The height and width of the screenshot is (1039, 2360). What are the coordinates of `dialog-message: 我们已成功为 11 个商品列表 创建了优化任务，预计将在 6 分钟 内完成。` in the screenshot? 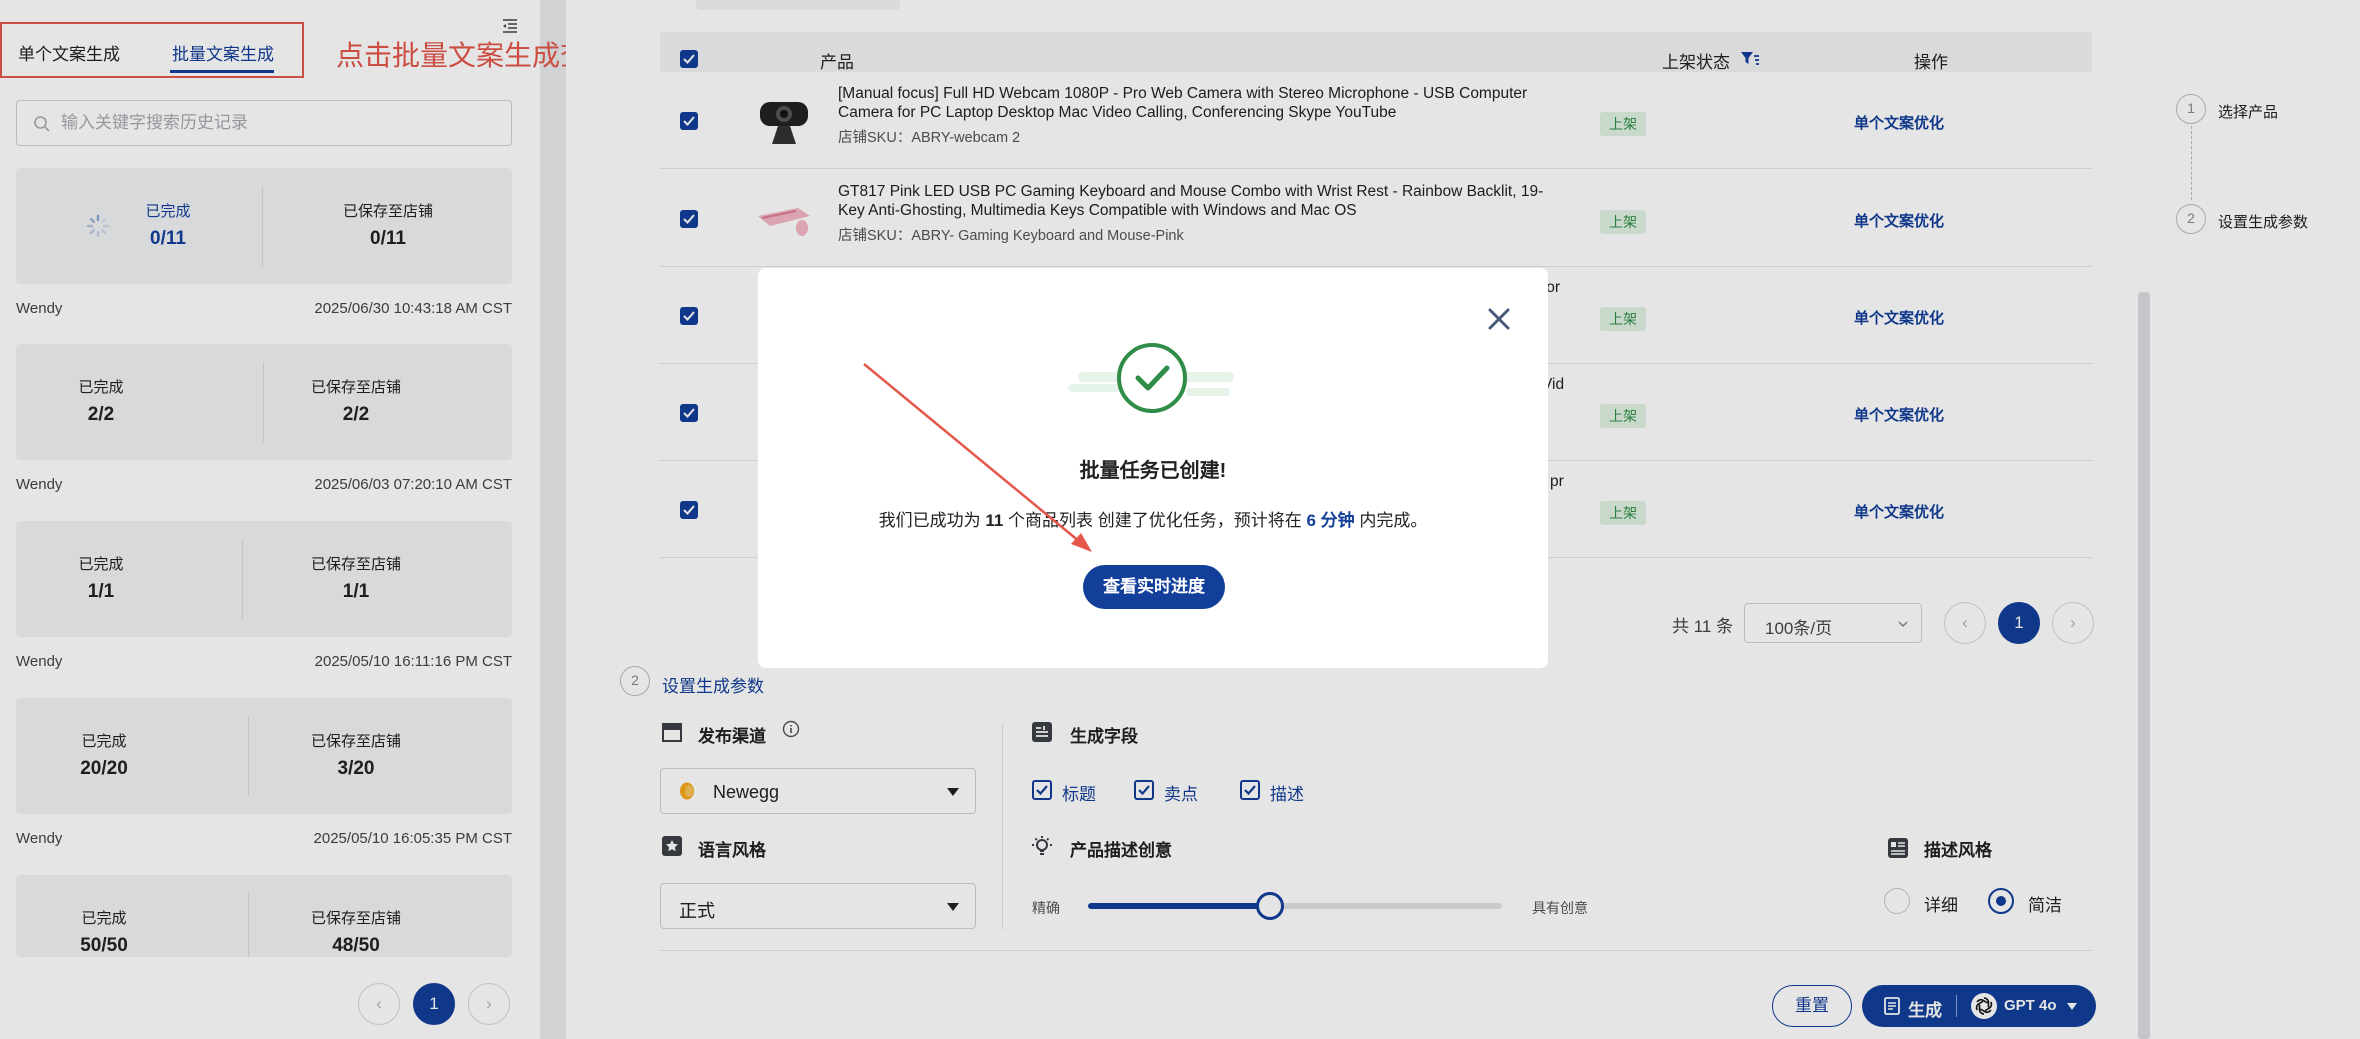 It's located at (1153, 518).